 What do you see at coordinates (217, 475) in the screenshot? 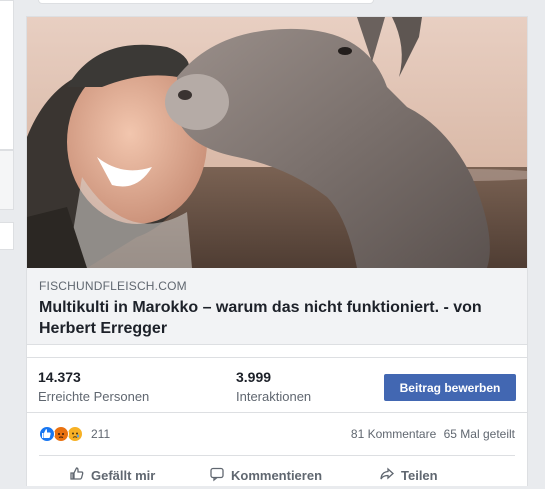
I see `comment-icon` at bounding box center [217, 475].